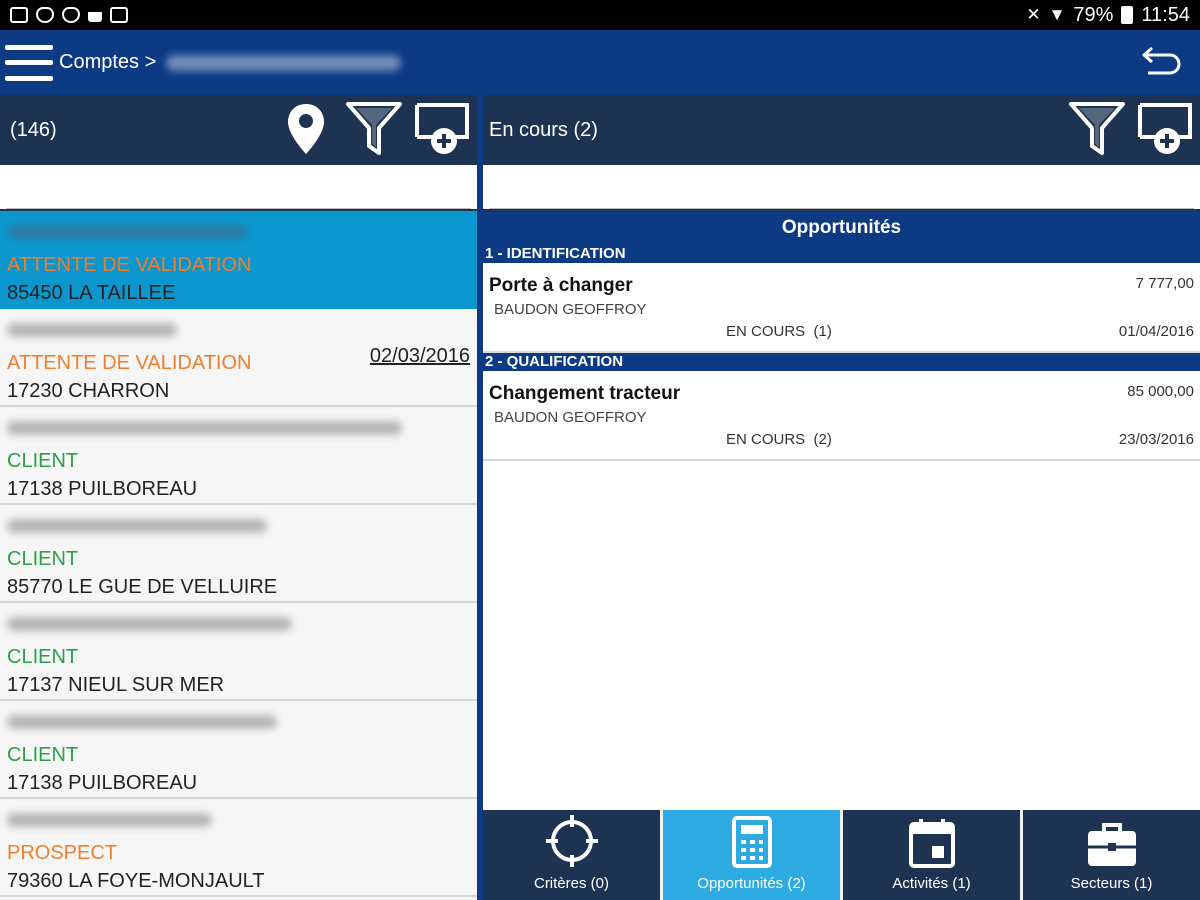 The image size is (1200, 900). Describe the element at coordinates (571, 841) in the screenshot. I see `crosshair-icon` at that location.